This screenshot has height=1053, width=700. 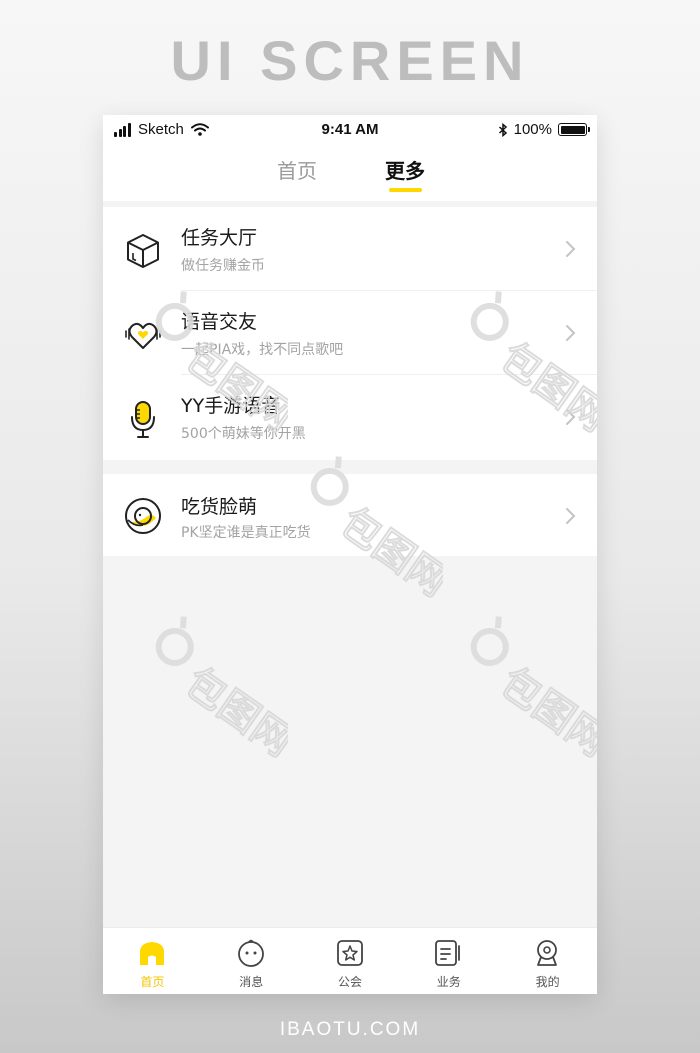 What do you see at coordinates (251, 982) in the screenshot?
I see `bottom-tab-label: 消息` at bounding box center [251, 982].